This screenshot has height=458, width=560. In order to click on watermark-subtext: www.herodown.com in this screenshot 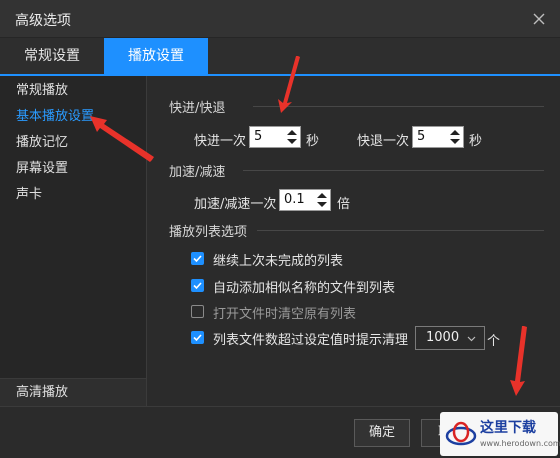, I will do `click(520, 443)`.